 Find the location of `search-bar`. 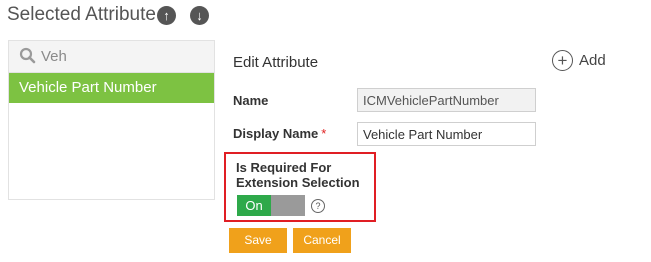

search-bar is located at coordinates (111, 57).